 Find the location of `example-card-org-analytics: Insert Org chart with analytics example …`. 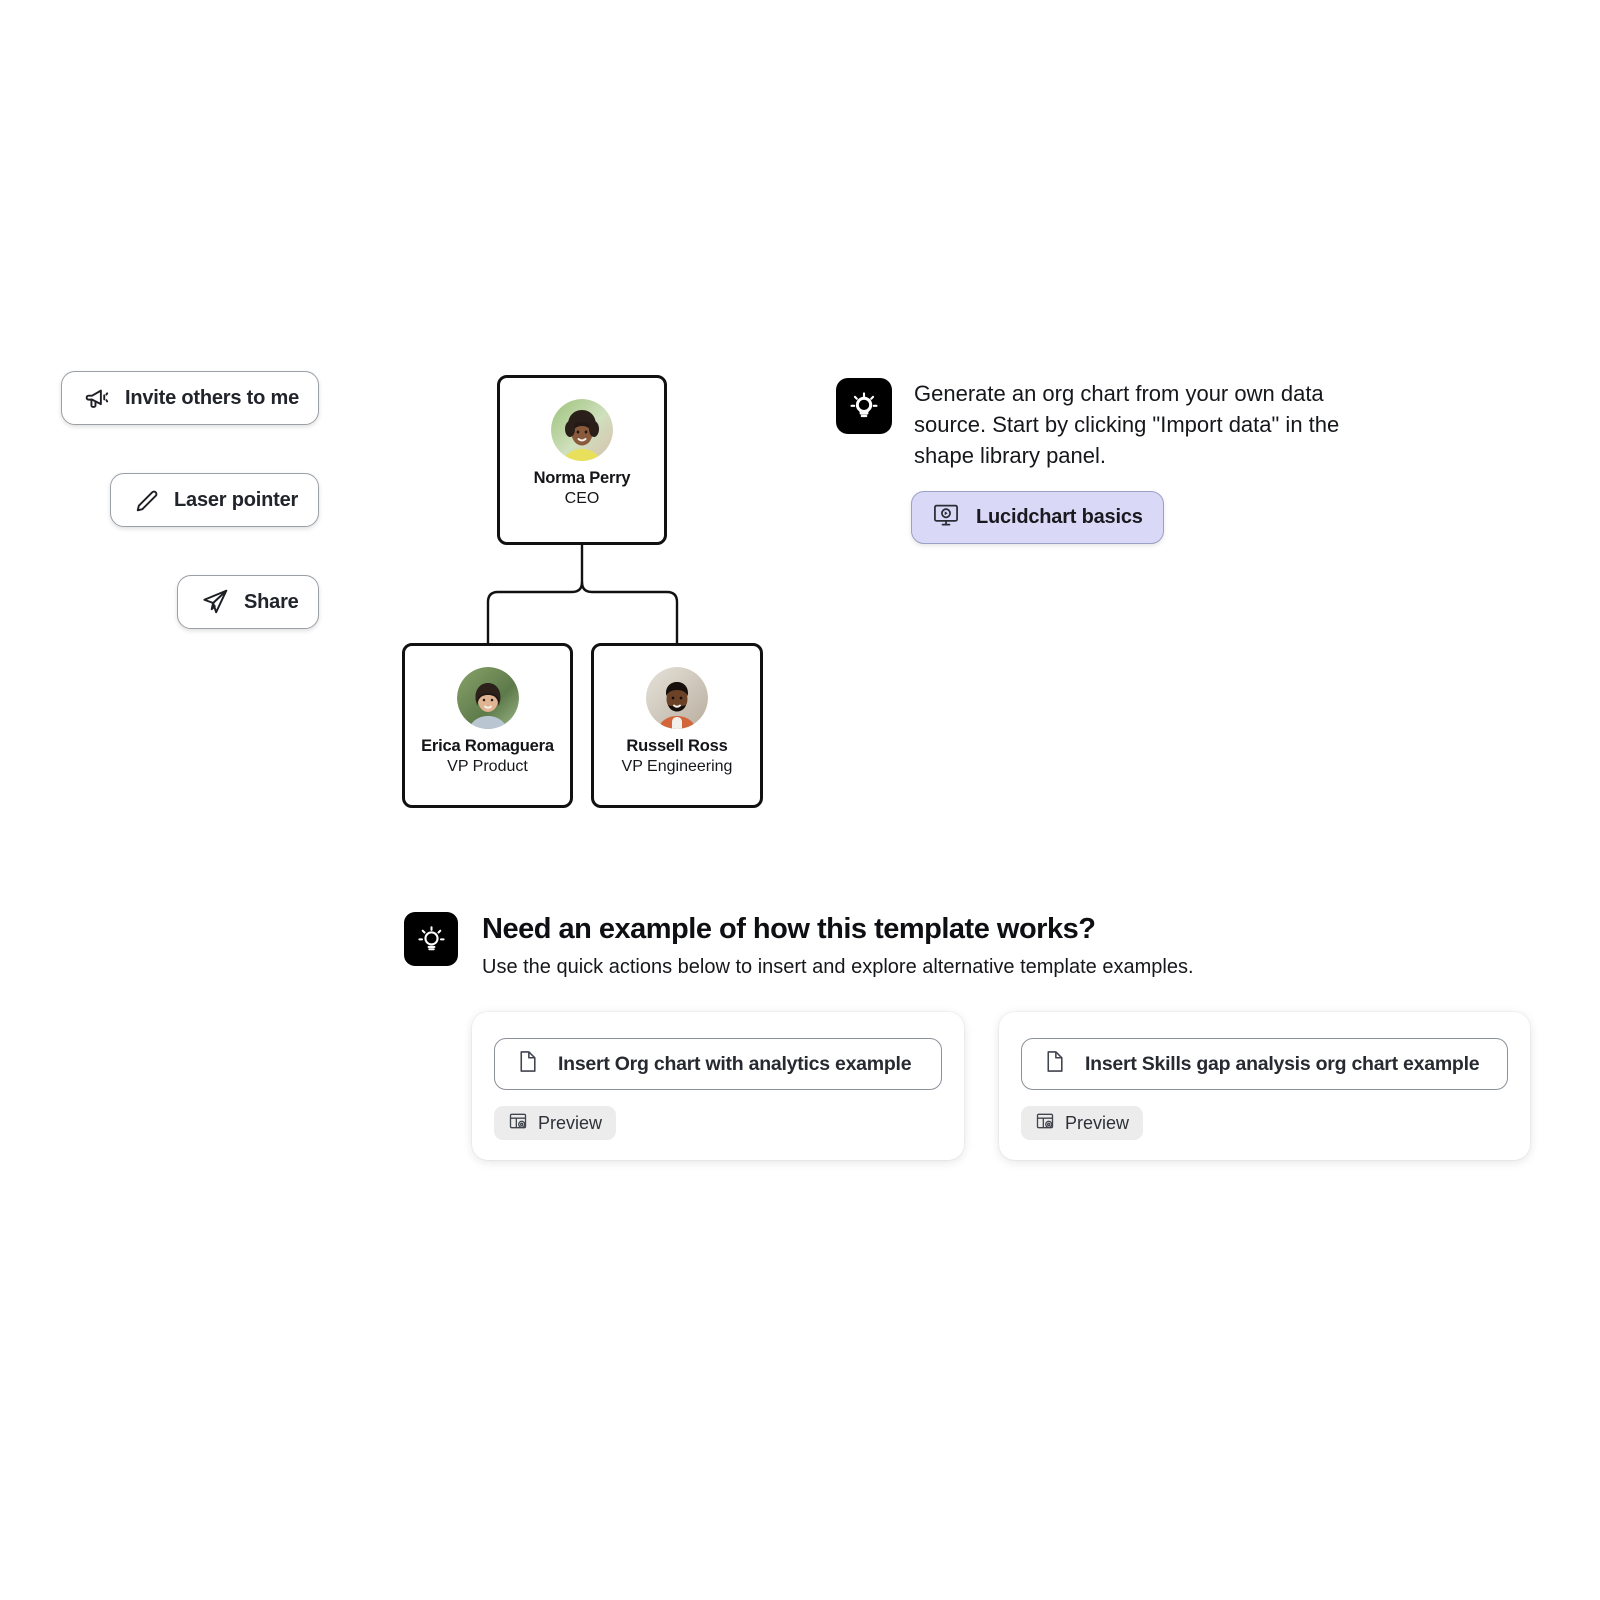

example-card-org-analytics: Insert Org chart with analytics example … is located at coordinates (718, 1086).